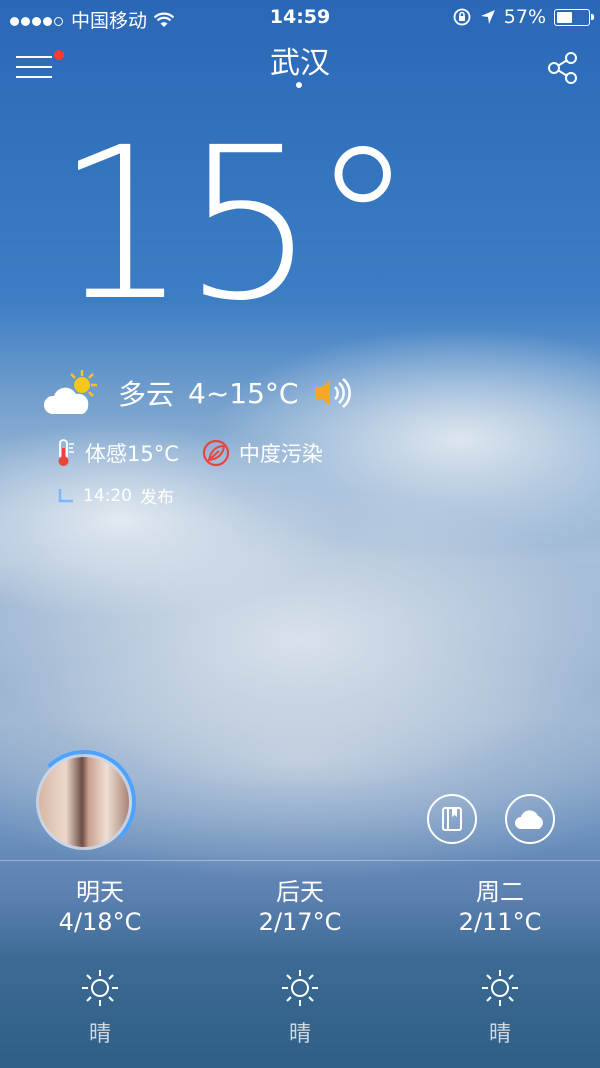  What do you see at coordinates (300, 60) in the screenshot?
I see `city-title: 武汉` at bounding box center [300, 60].